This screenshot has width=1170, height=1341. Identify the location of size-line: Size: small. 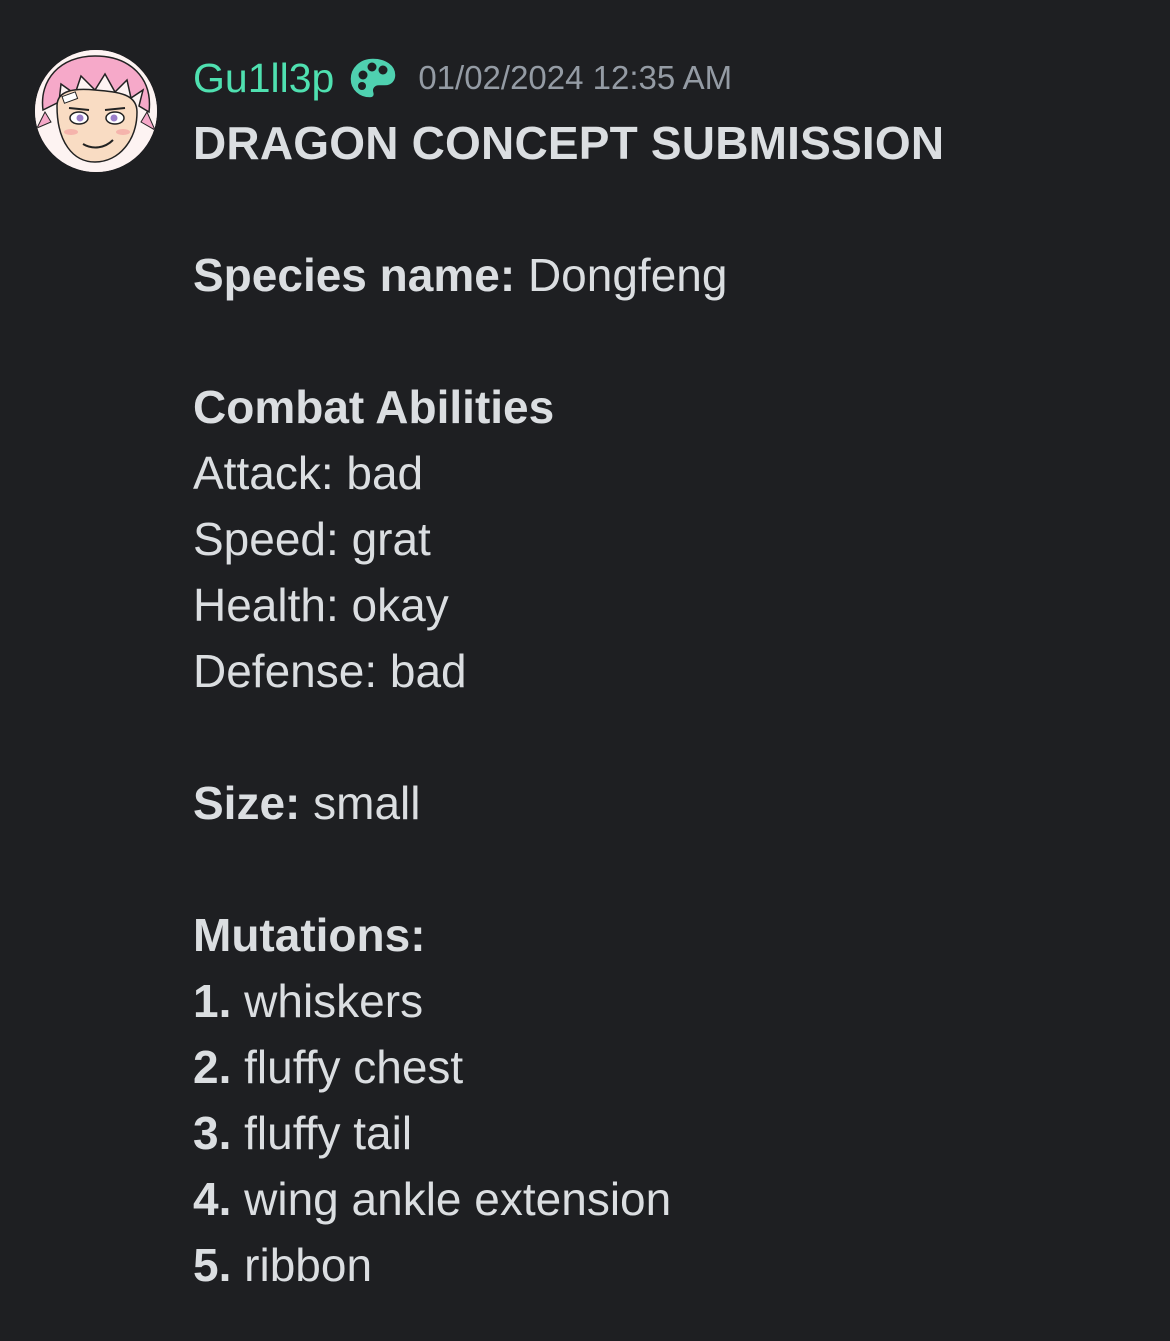
(663, 803).